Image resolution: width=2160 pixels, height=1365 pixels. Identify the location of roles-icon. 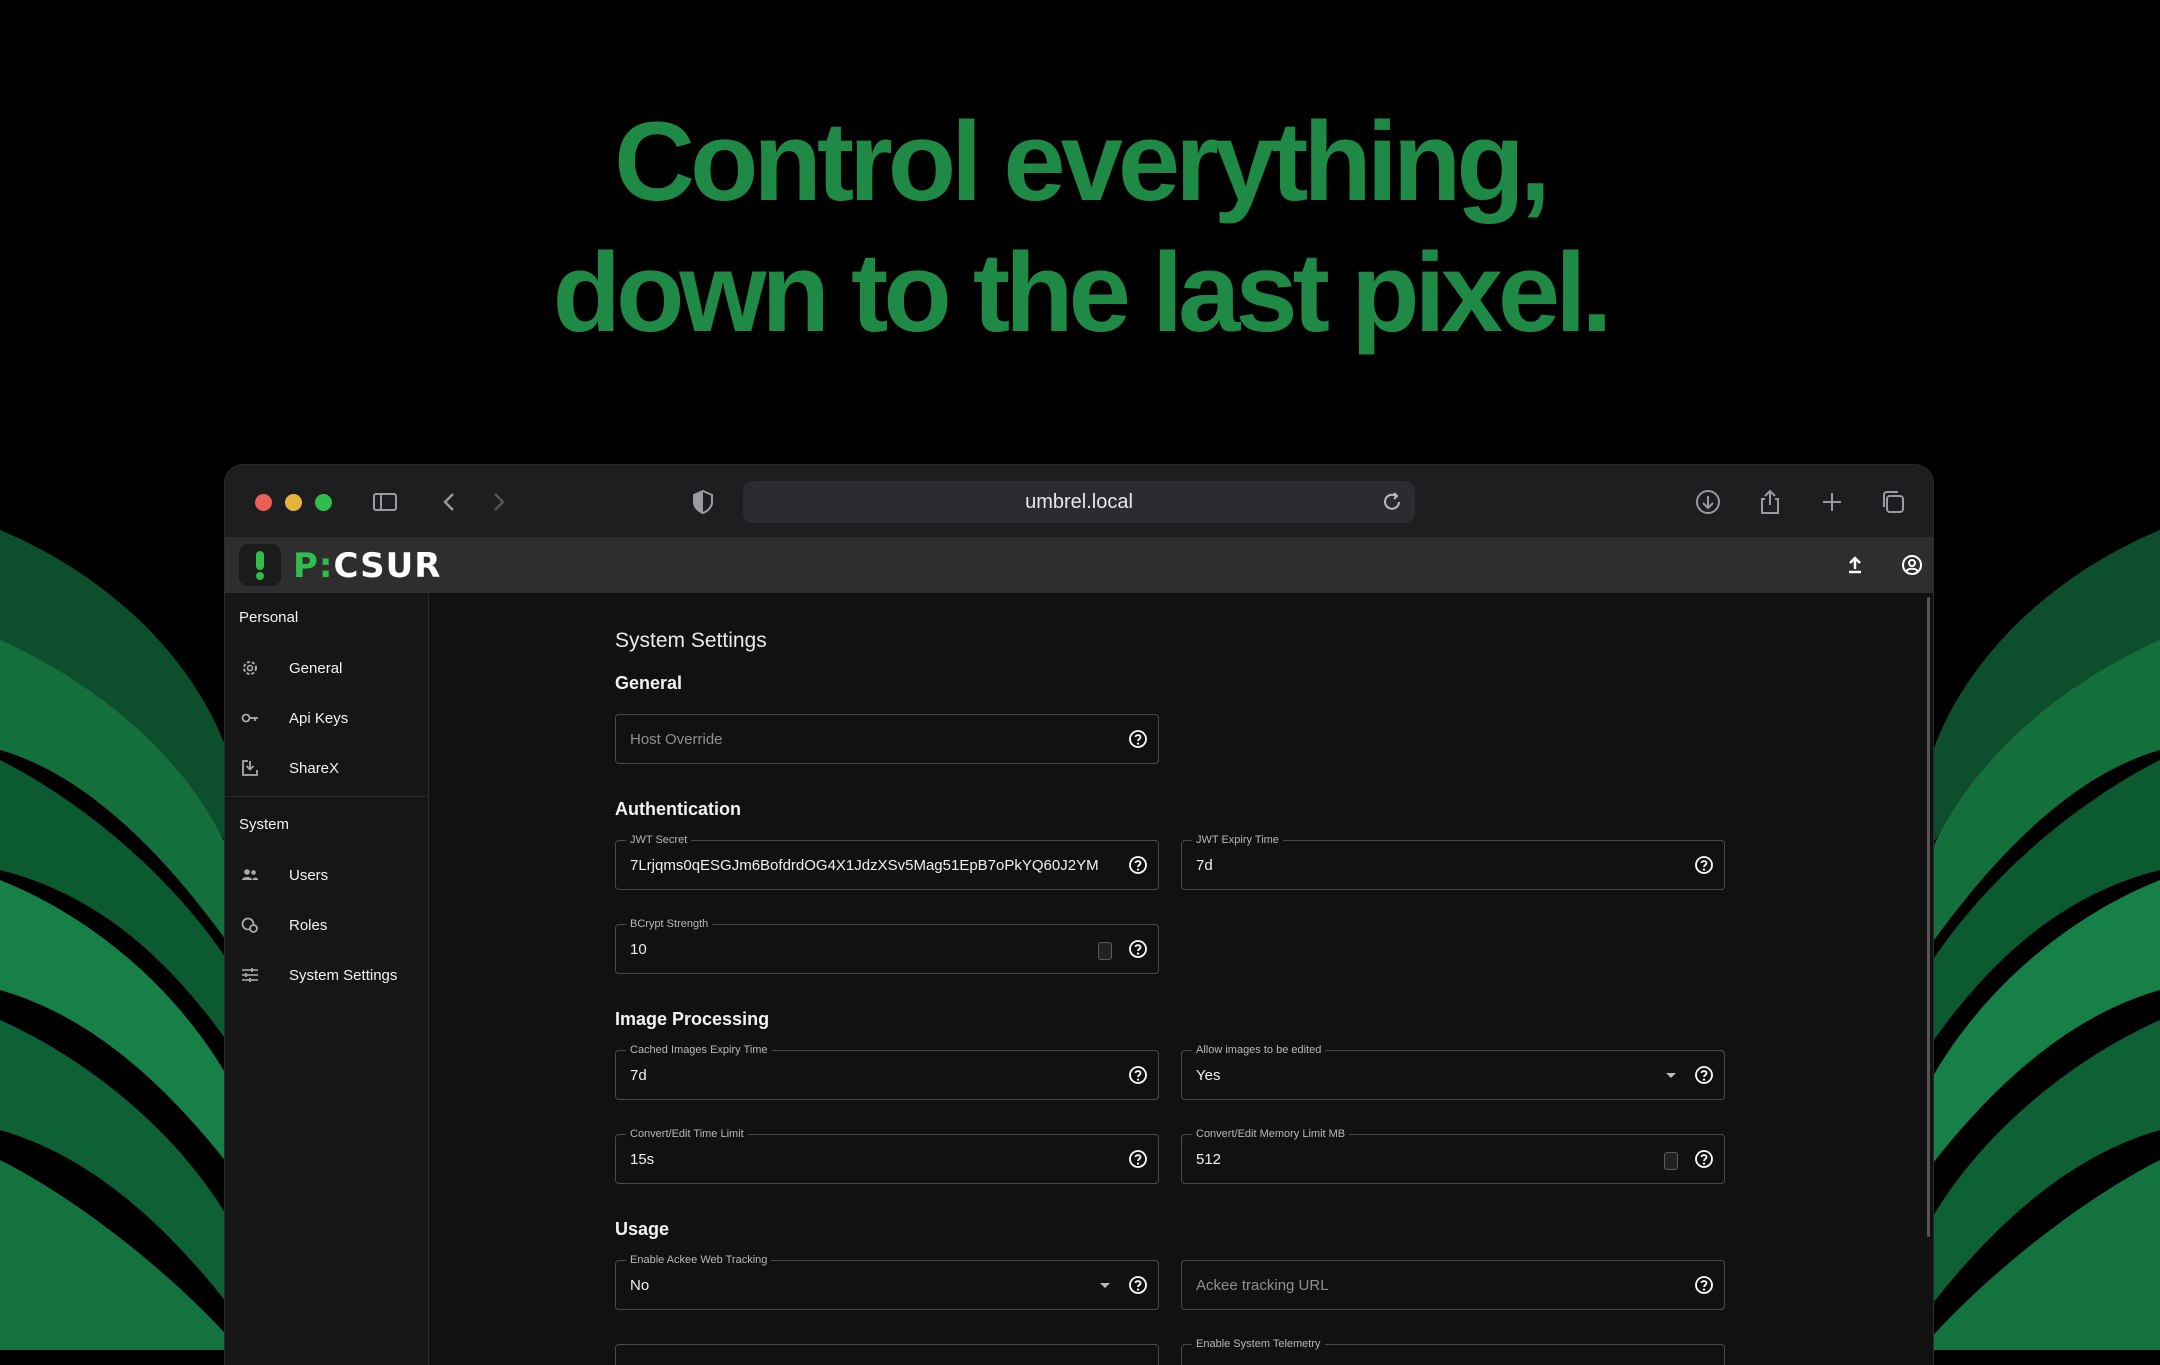
(250, 925).